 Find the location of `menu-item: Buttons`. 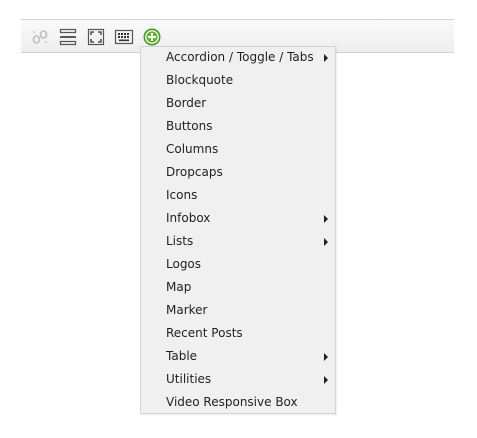

menu-item: Buttons is located at coordinates (238, 126).